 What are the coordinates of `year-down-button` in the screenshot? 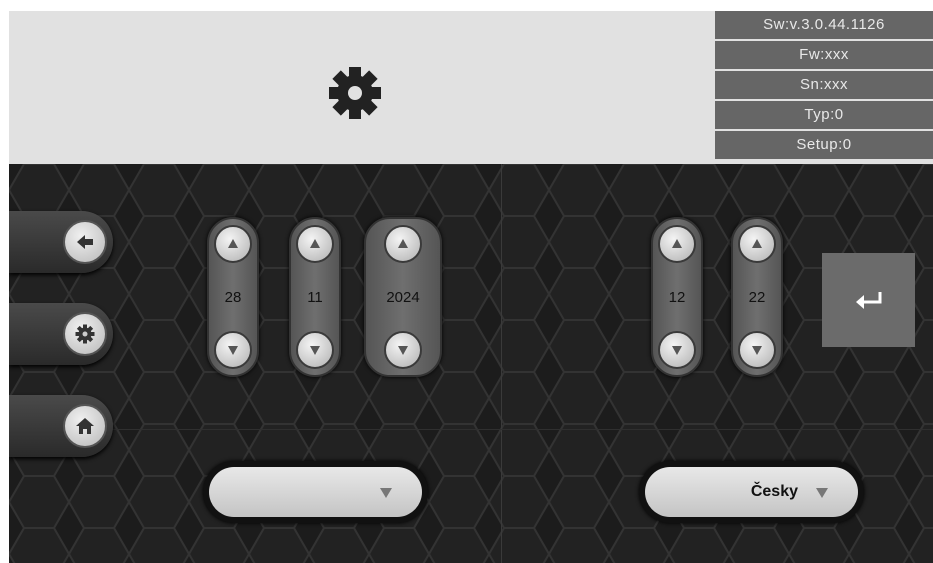 It's located at (403, 350).